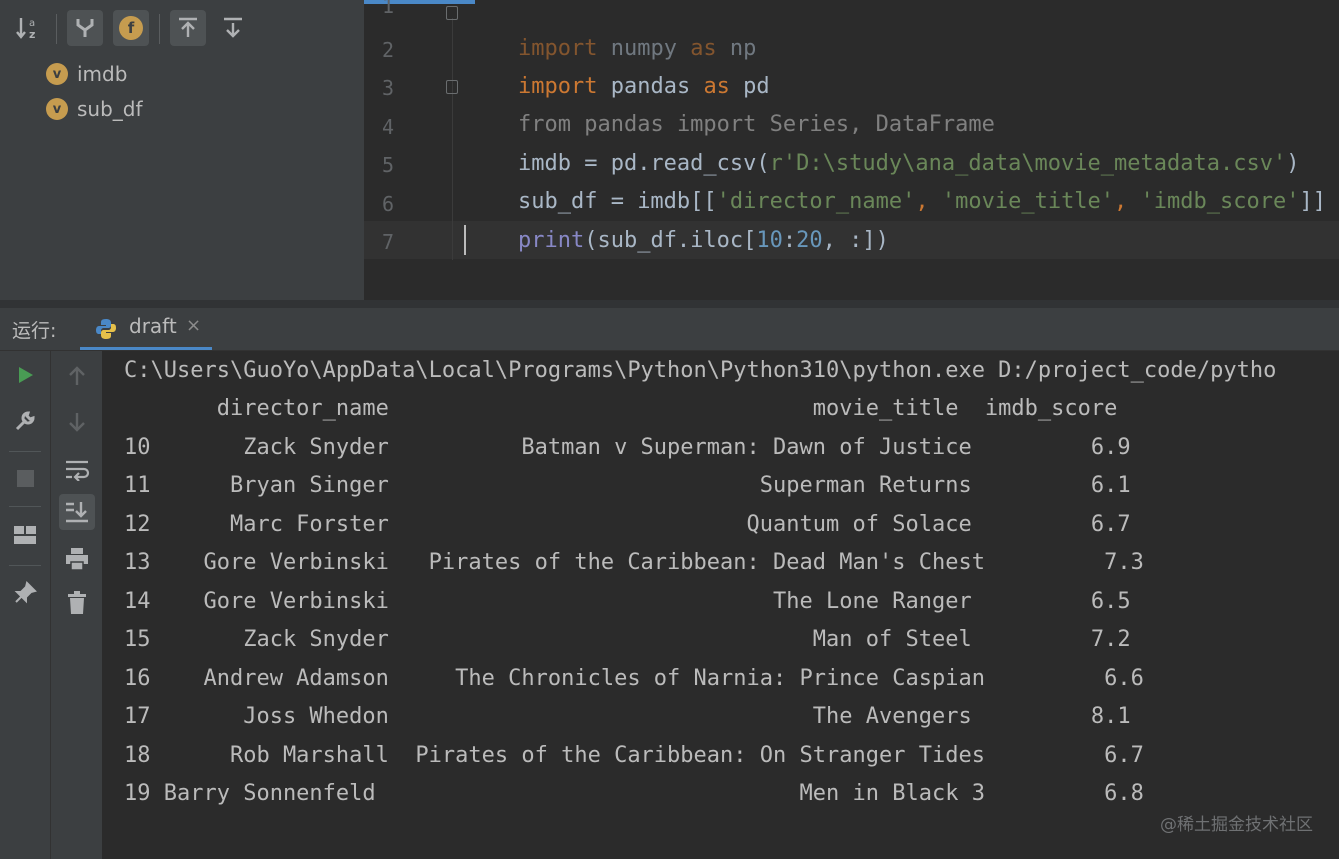  I want to click on code-line-6: print(sub_df.iloc[10:20, :]), so click(677, 218).